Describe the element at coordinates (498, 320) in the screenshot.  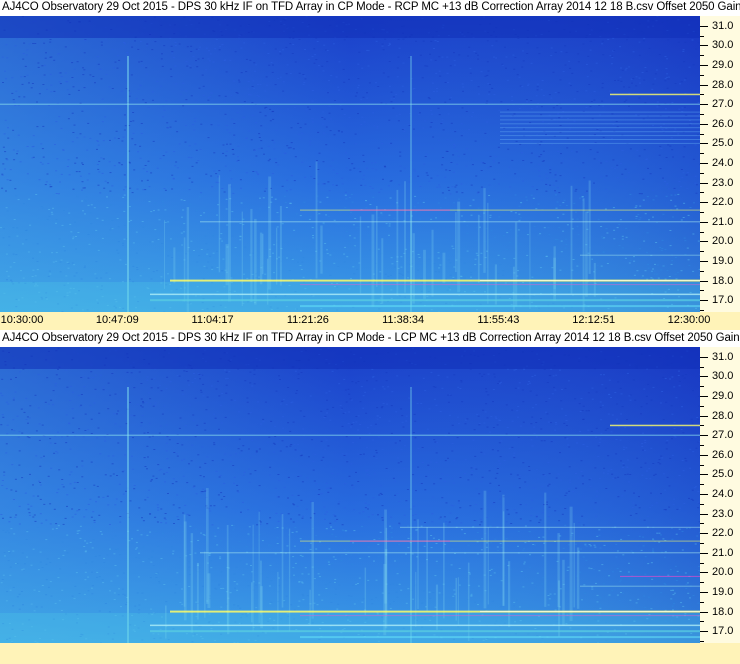
I see `time-tick-label: 11:55:43` at that location.